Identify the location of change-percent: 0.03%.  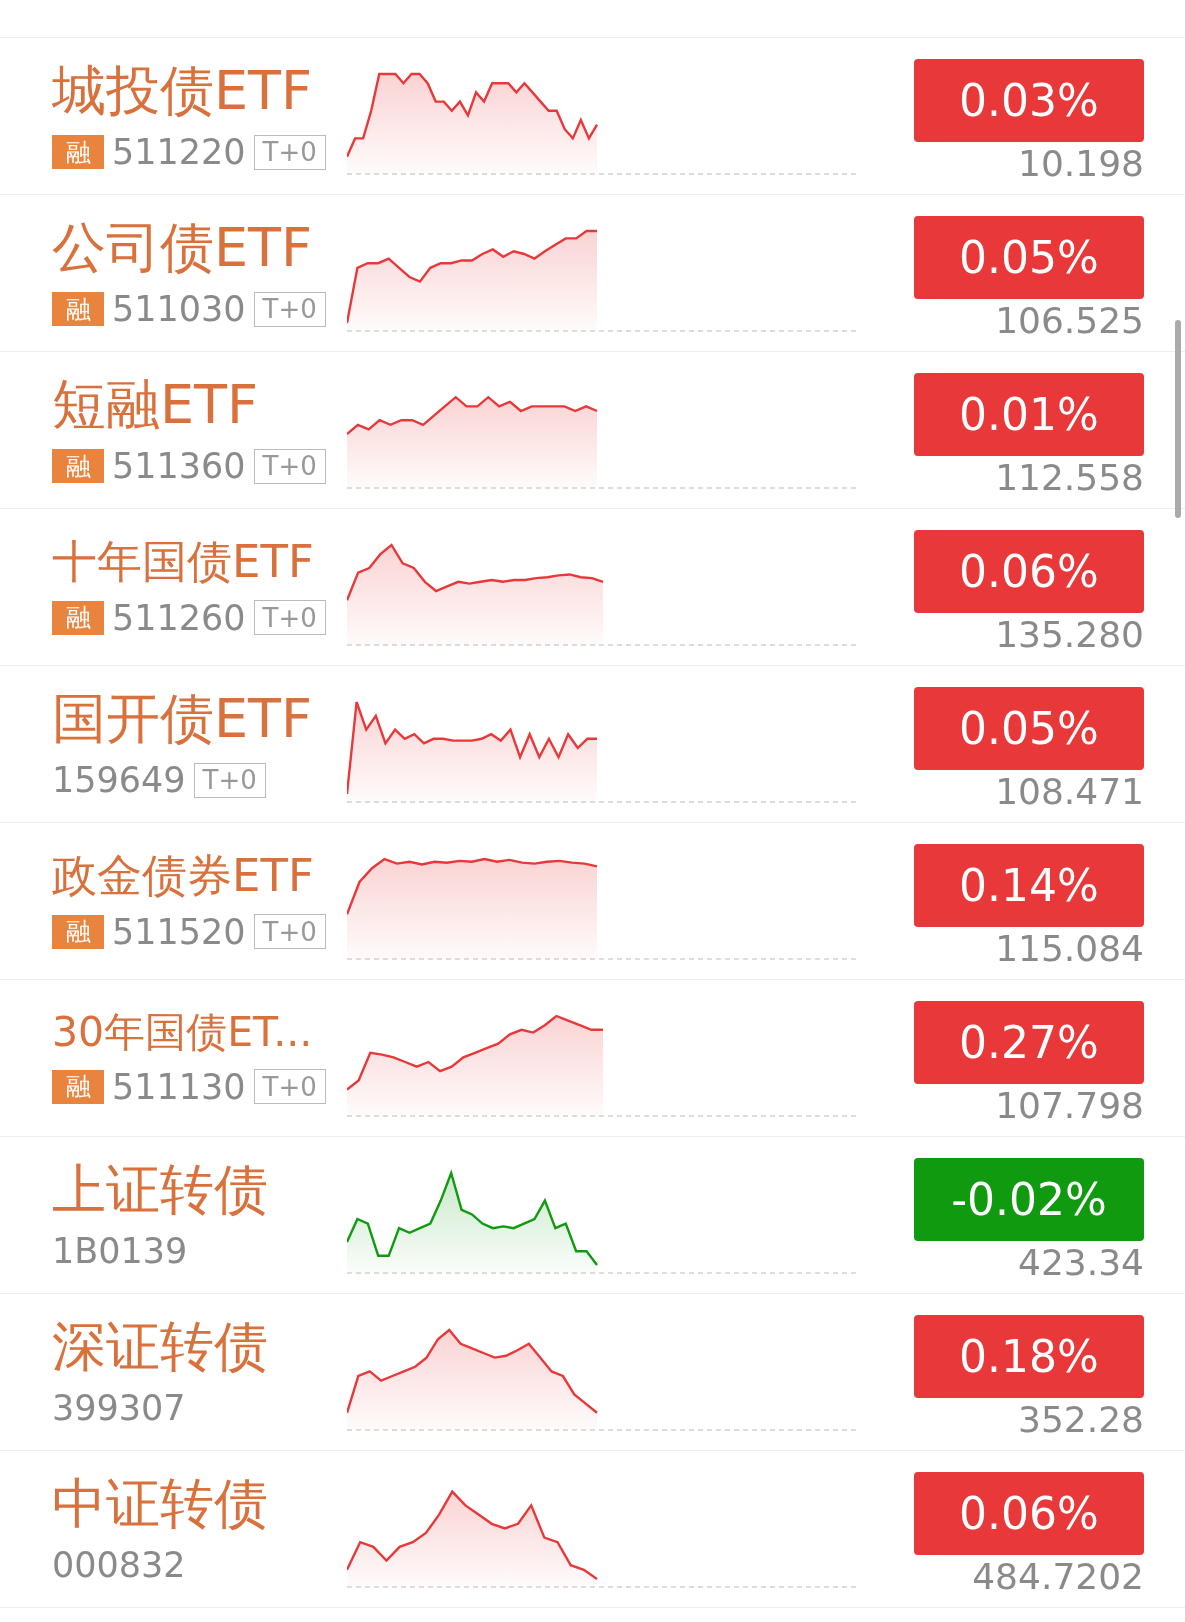
(1029, 100).